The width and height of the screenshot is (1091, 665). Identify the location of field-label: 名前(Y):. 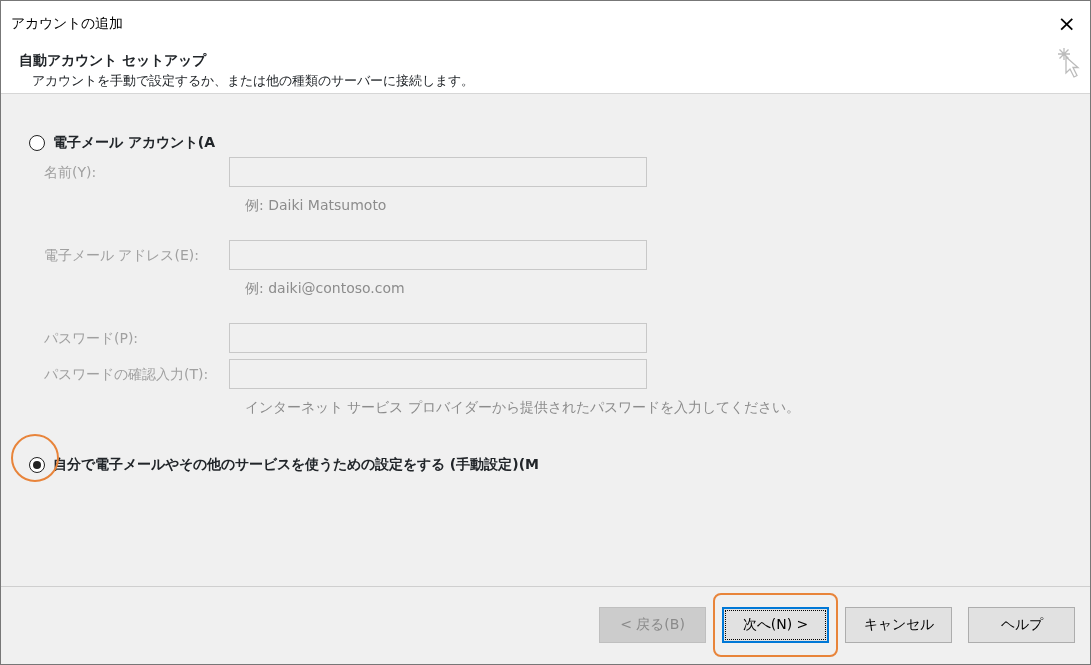
(71, 172).